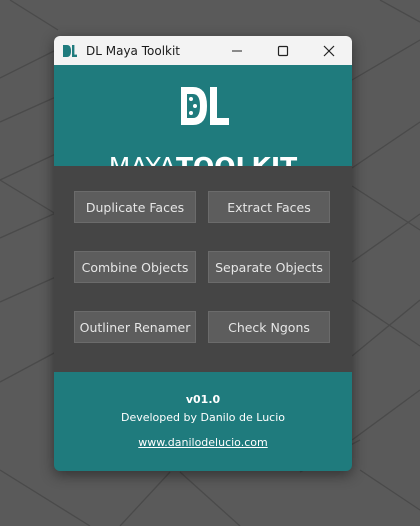 The image size is (420, 526). What do you see at coordinates (203, 442) in the screenshot?
I see `website-link: www.danilodelucio.com` at bounding box center [203, 442].